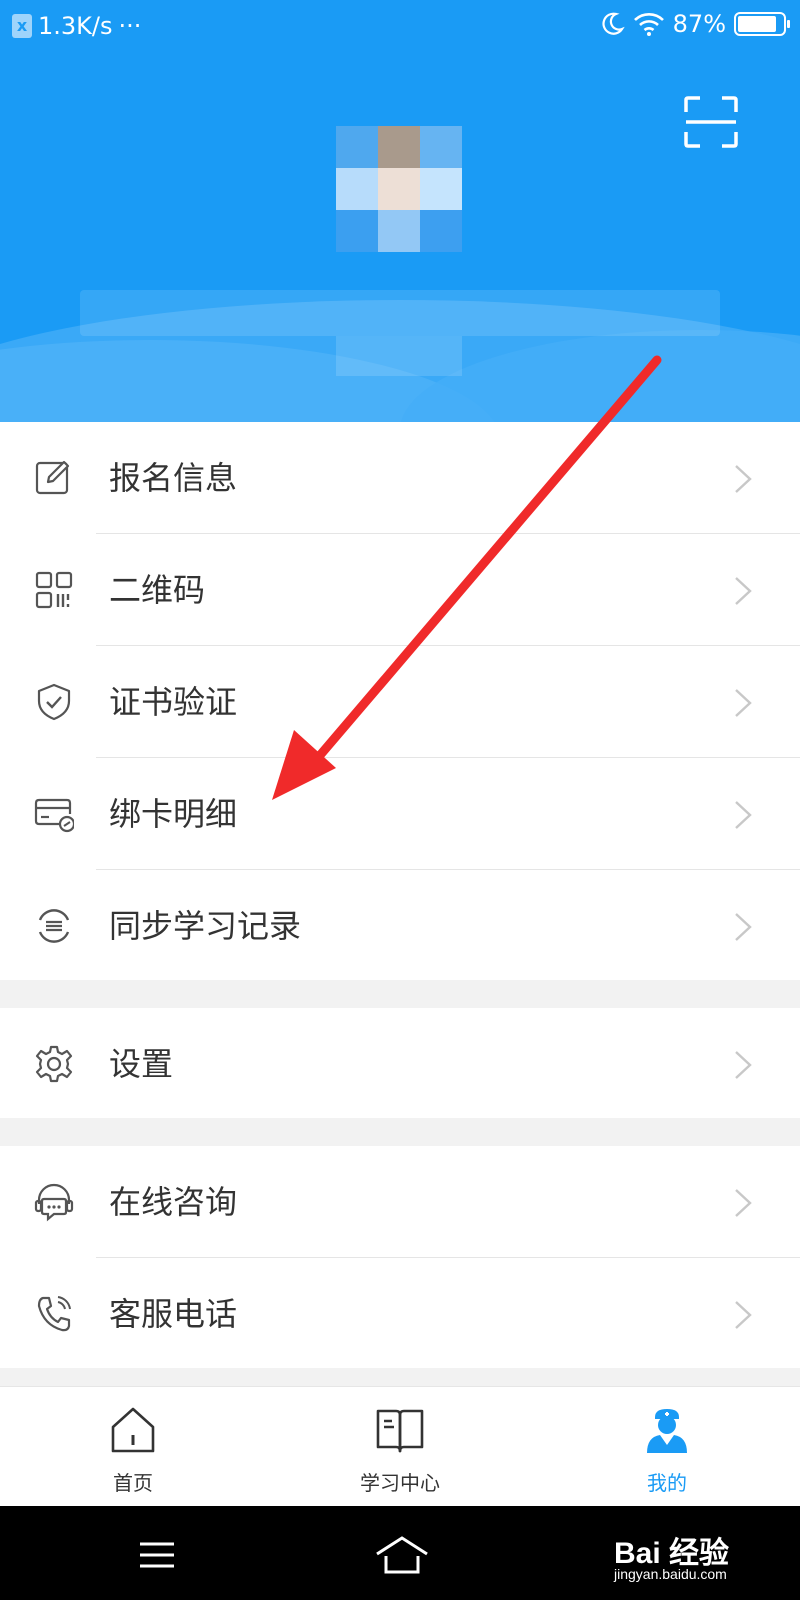 This screenshot has height=1600, width=800. I want to click on qrcode-icon, so click(54, 590).